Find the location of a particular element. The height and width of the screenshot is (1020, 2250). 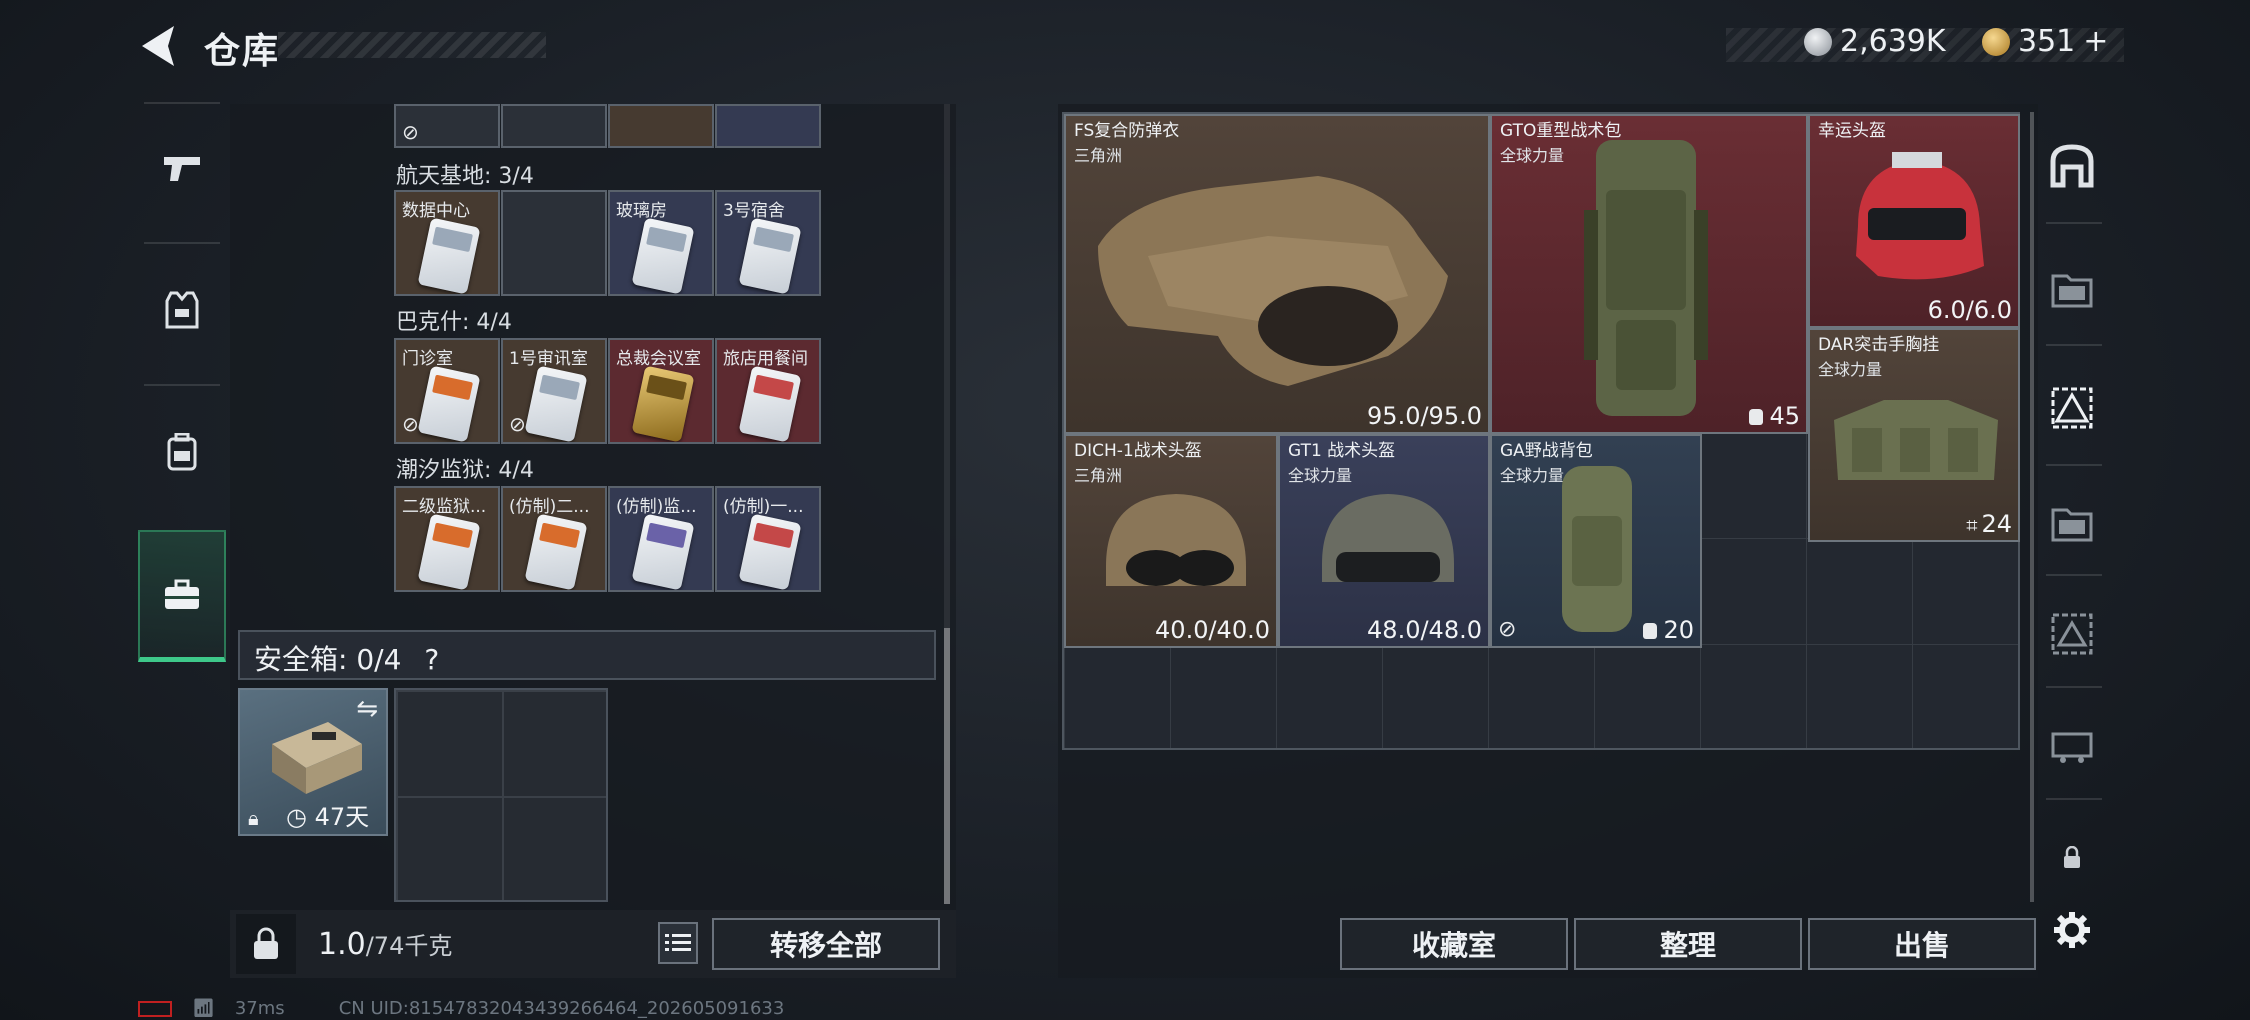

safebox-item: ⇋ 🔒︎ ◷ 47天 is located at coordinates (313, 762).